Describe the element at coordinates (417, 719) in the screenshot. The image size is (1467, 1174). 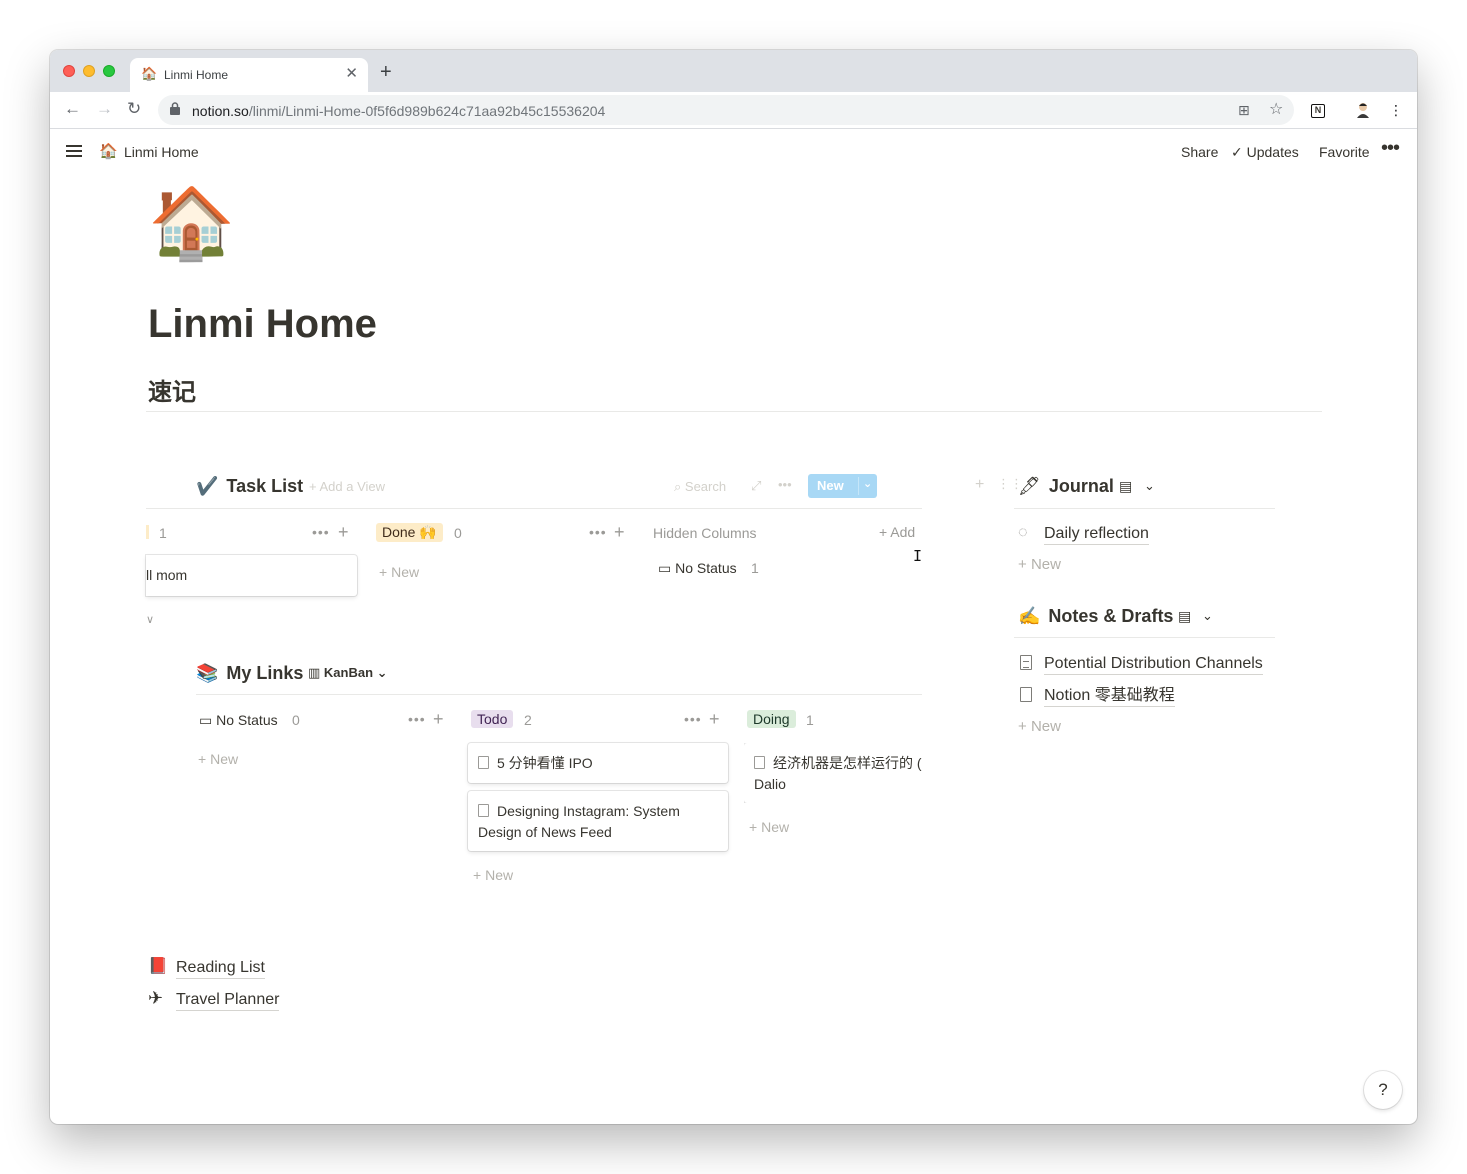
I see `no-status-options-icon: •••` at that location.